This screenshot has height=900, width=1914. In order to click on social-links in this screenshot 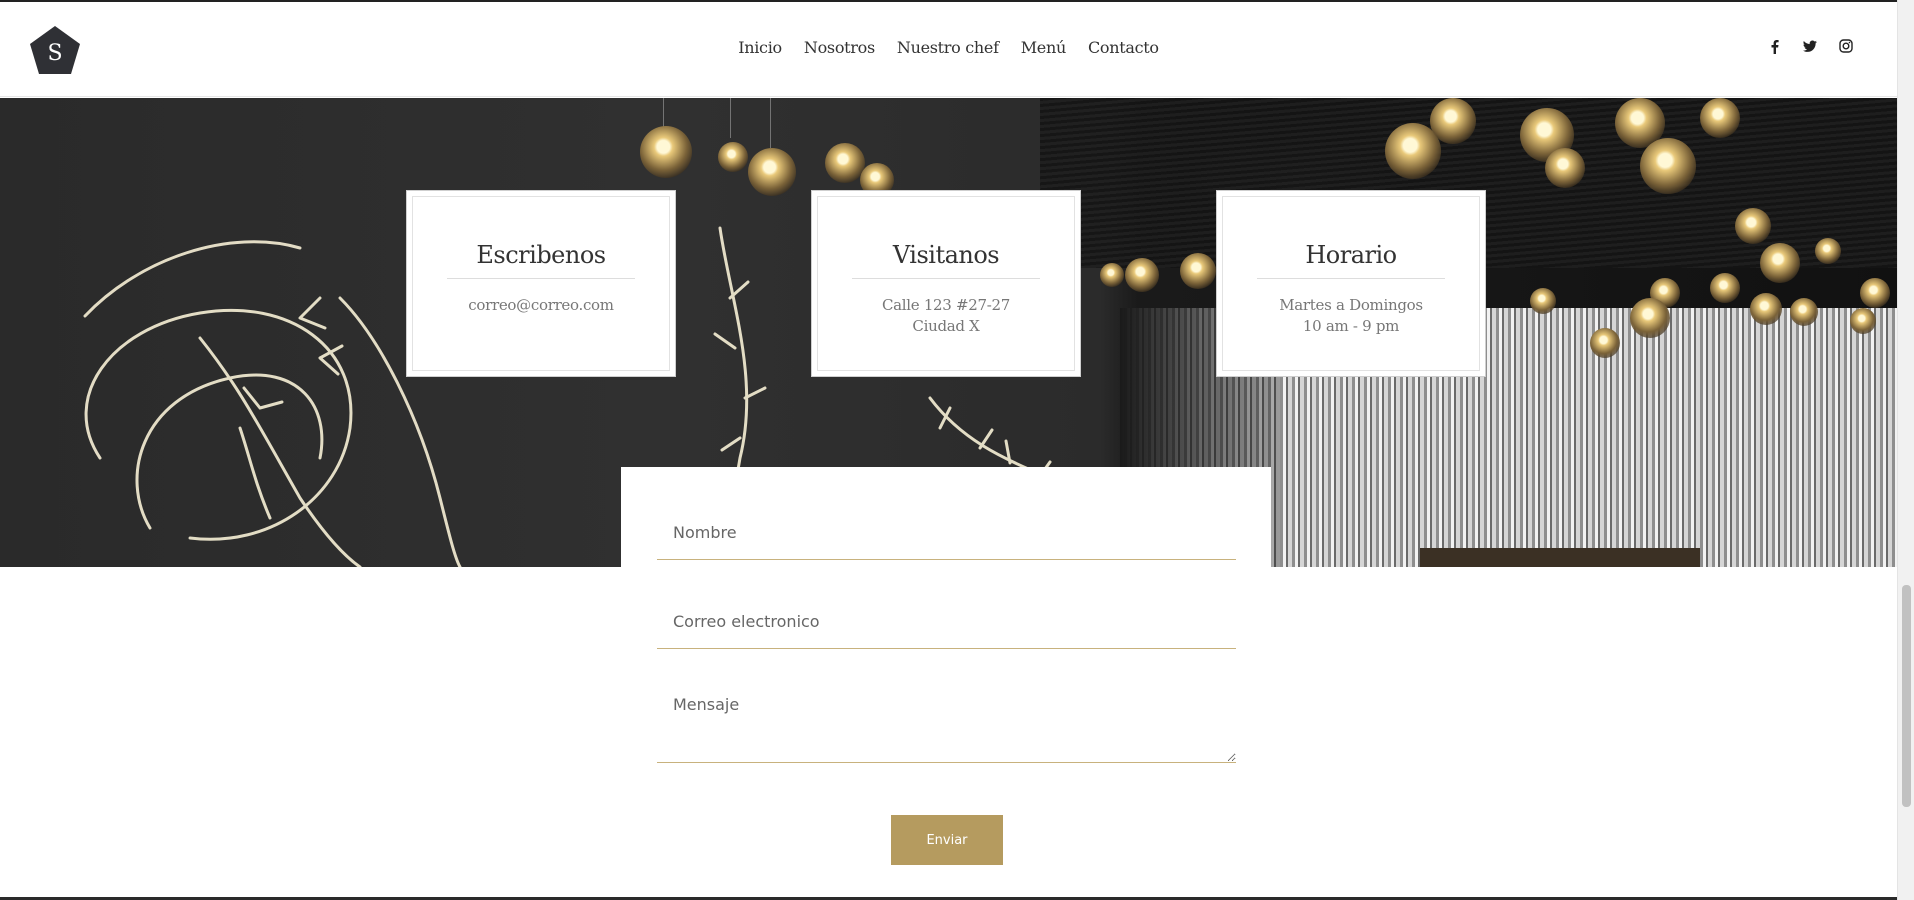, I will do `click(1810, 46)`.